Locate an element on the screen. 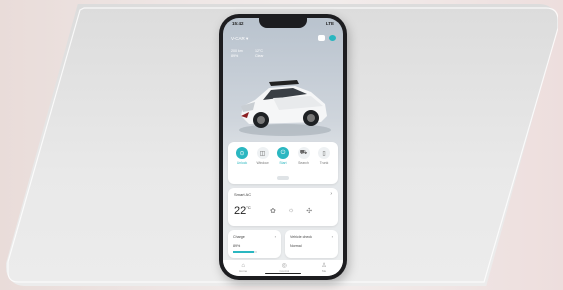 The height and width of the screenshot is (290, 563). battery-card: Charge › 89% is located at coordinates (254, 244).